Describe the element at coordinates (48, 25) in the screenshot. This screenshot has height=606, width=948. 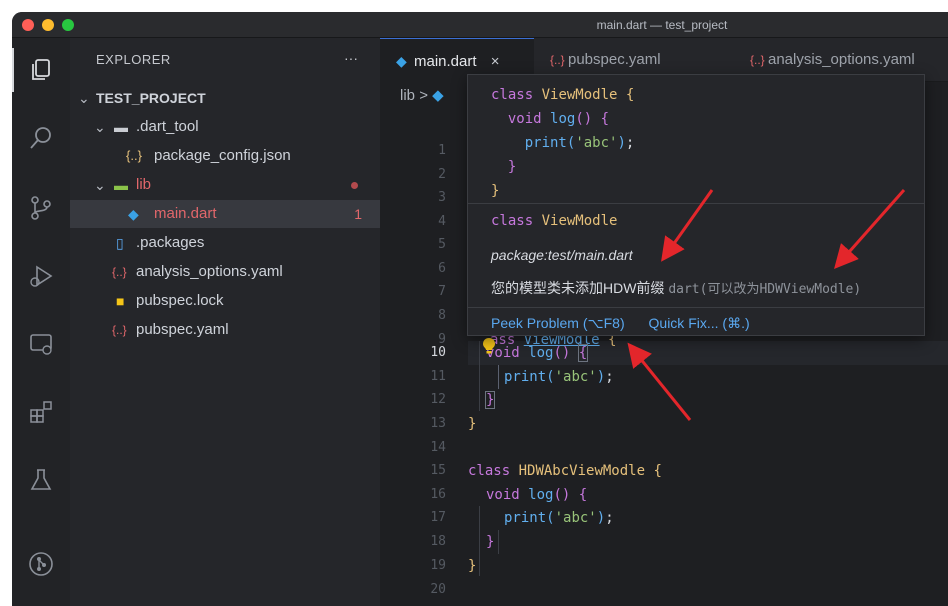
I see `minimize-window-button` at that location.